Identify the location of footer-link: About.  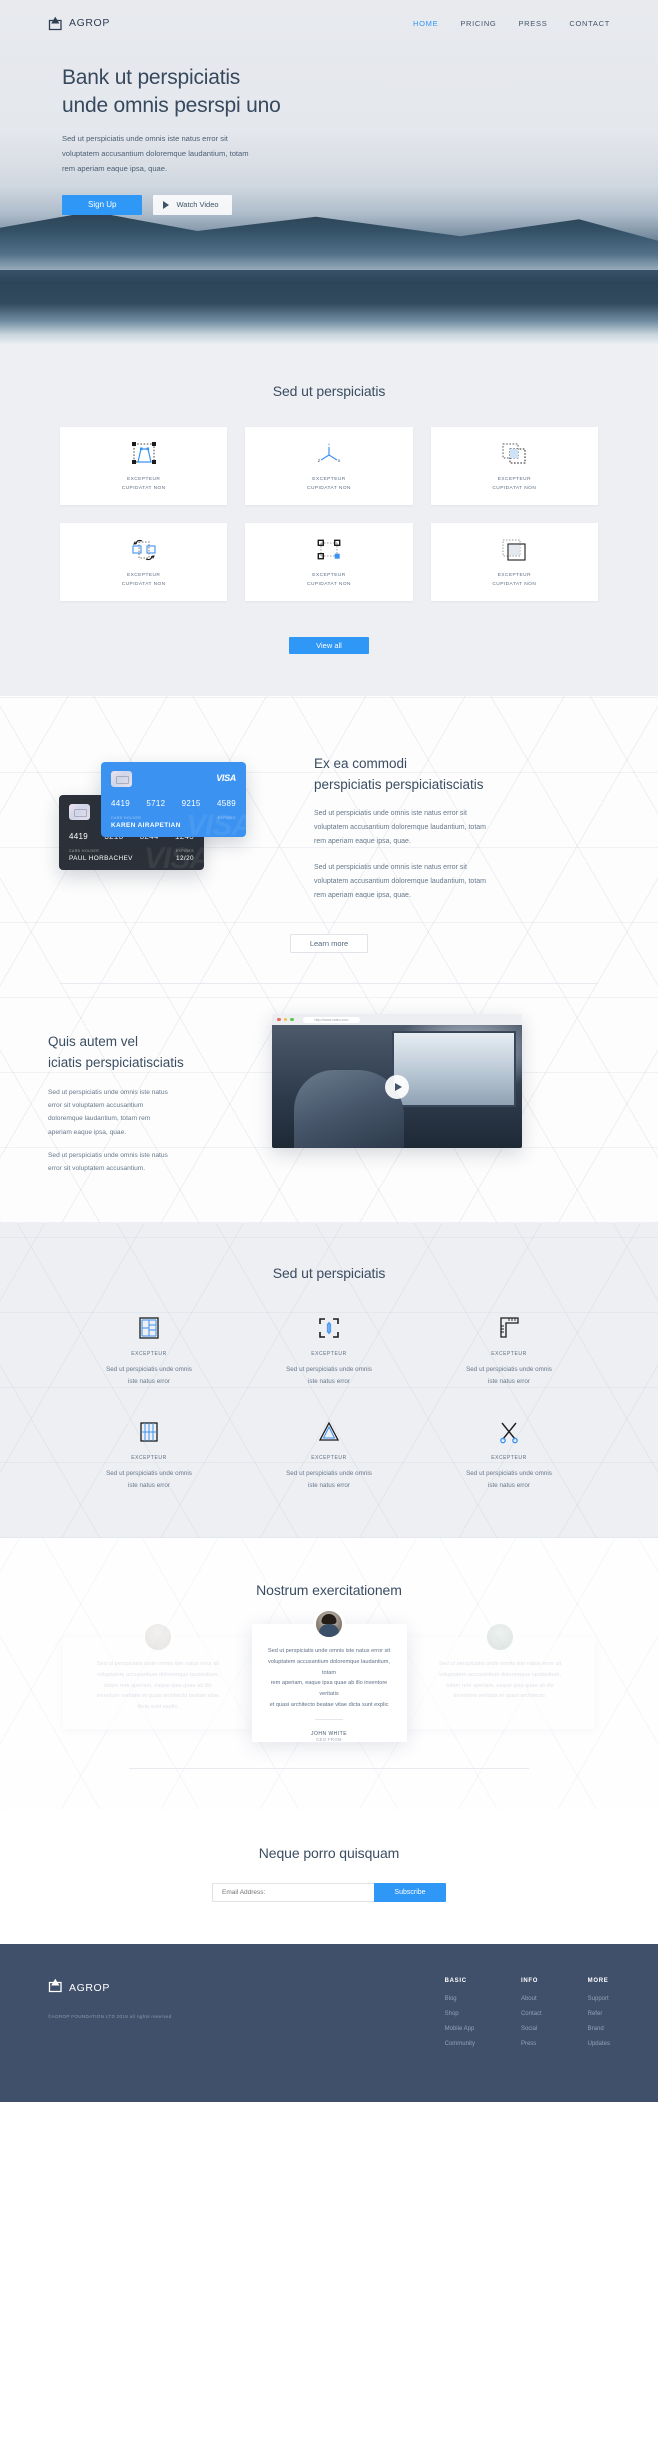
(531, 1999).